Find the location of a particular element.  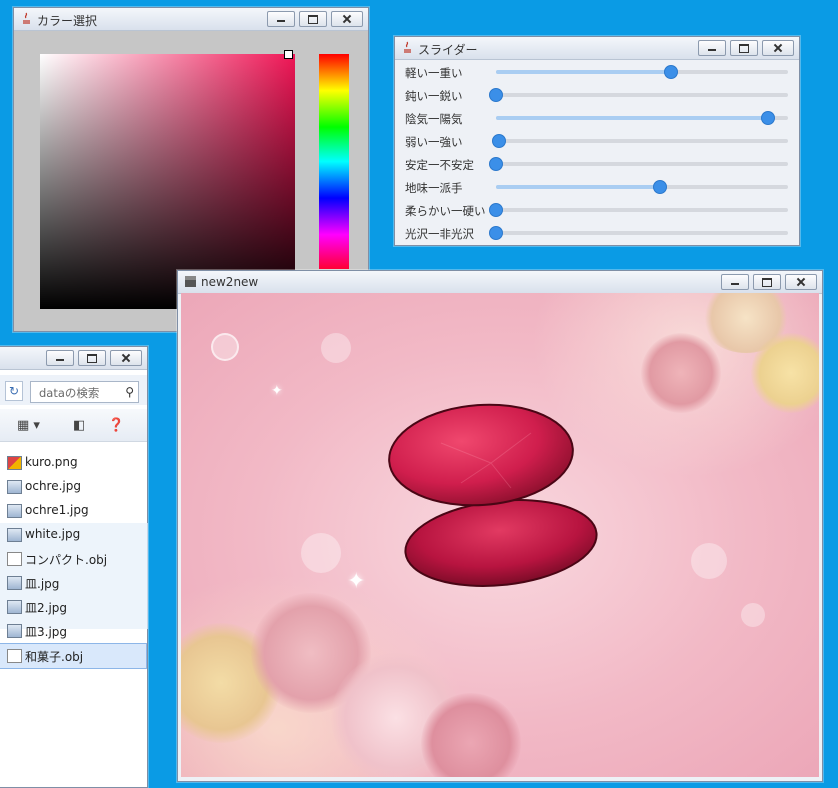

help-icon: ❓ is located at coordinates (116, 425).